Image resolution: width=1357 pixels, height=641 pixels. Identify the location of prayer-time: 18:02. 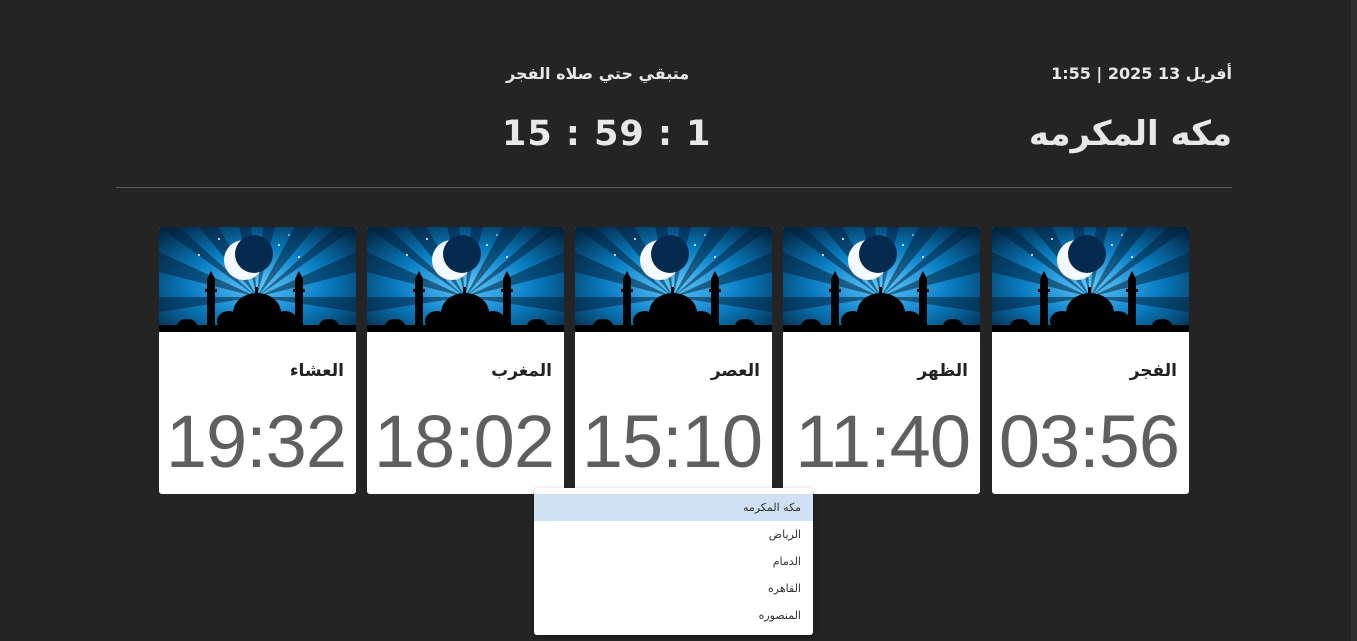
(464, 441).